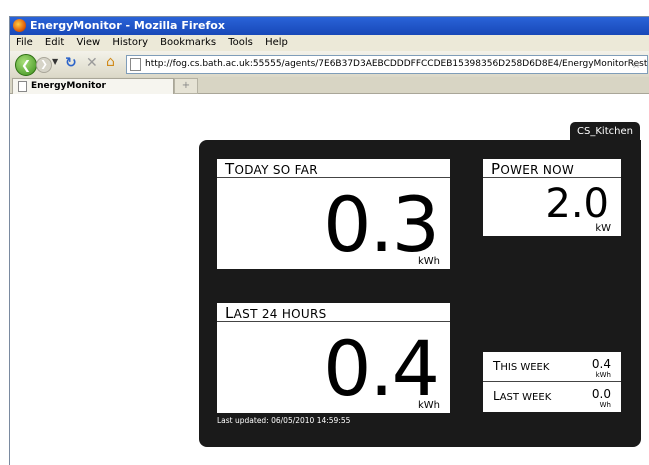 The width and height of the screenshot is (649, 465). Describe the element at coordinates (55, 61) in the screenshot. I see `history-dropdown-icon: ▼` at that location.